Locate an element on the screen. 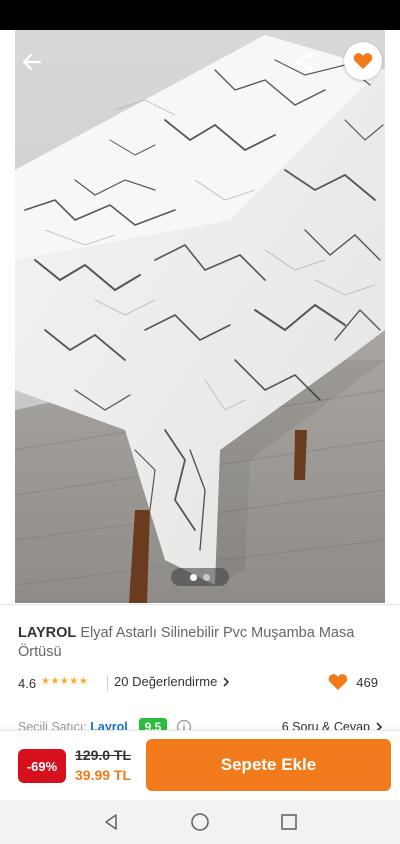  rating-stars-icon: ★★★★★ is located at coordinates (65, 681).